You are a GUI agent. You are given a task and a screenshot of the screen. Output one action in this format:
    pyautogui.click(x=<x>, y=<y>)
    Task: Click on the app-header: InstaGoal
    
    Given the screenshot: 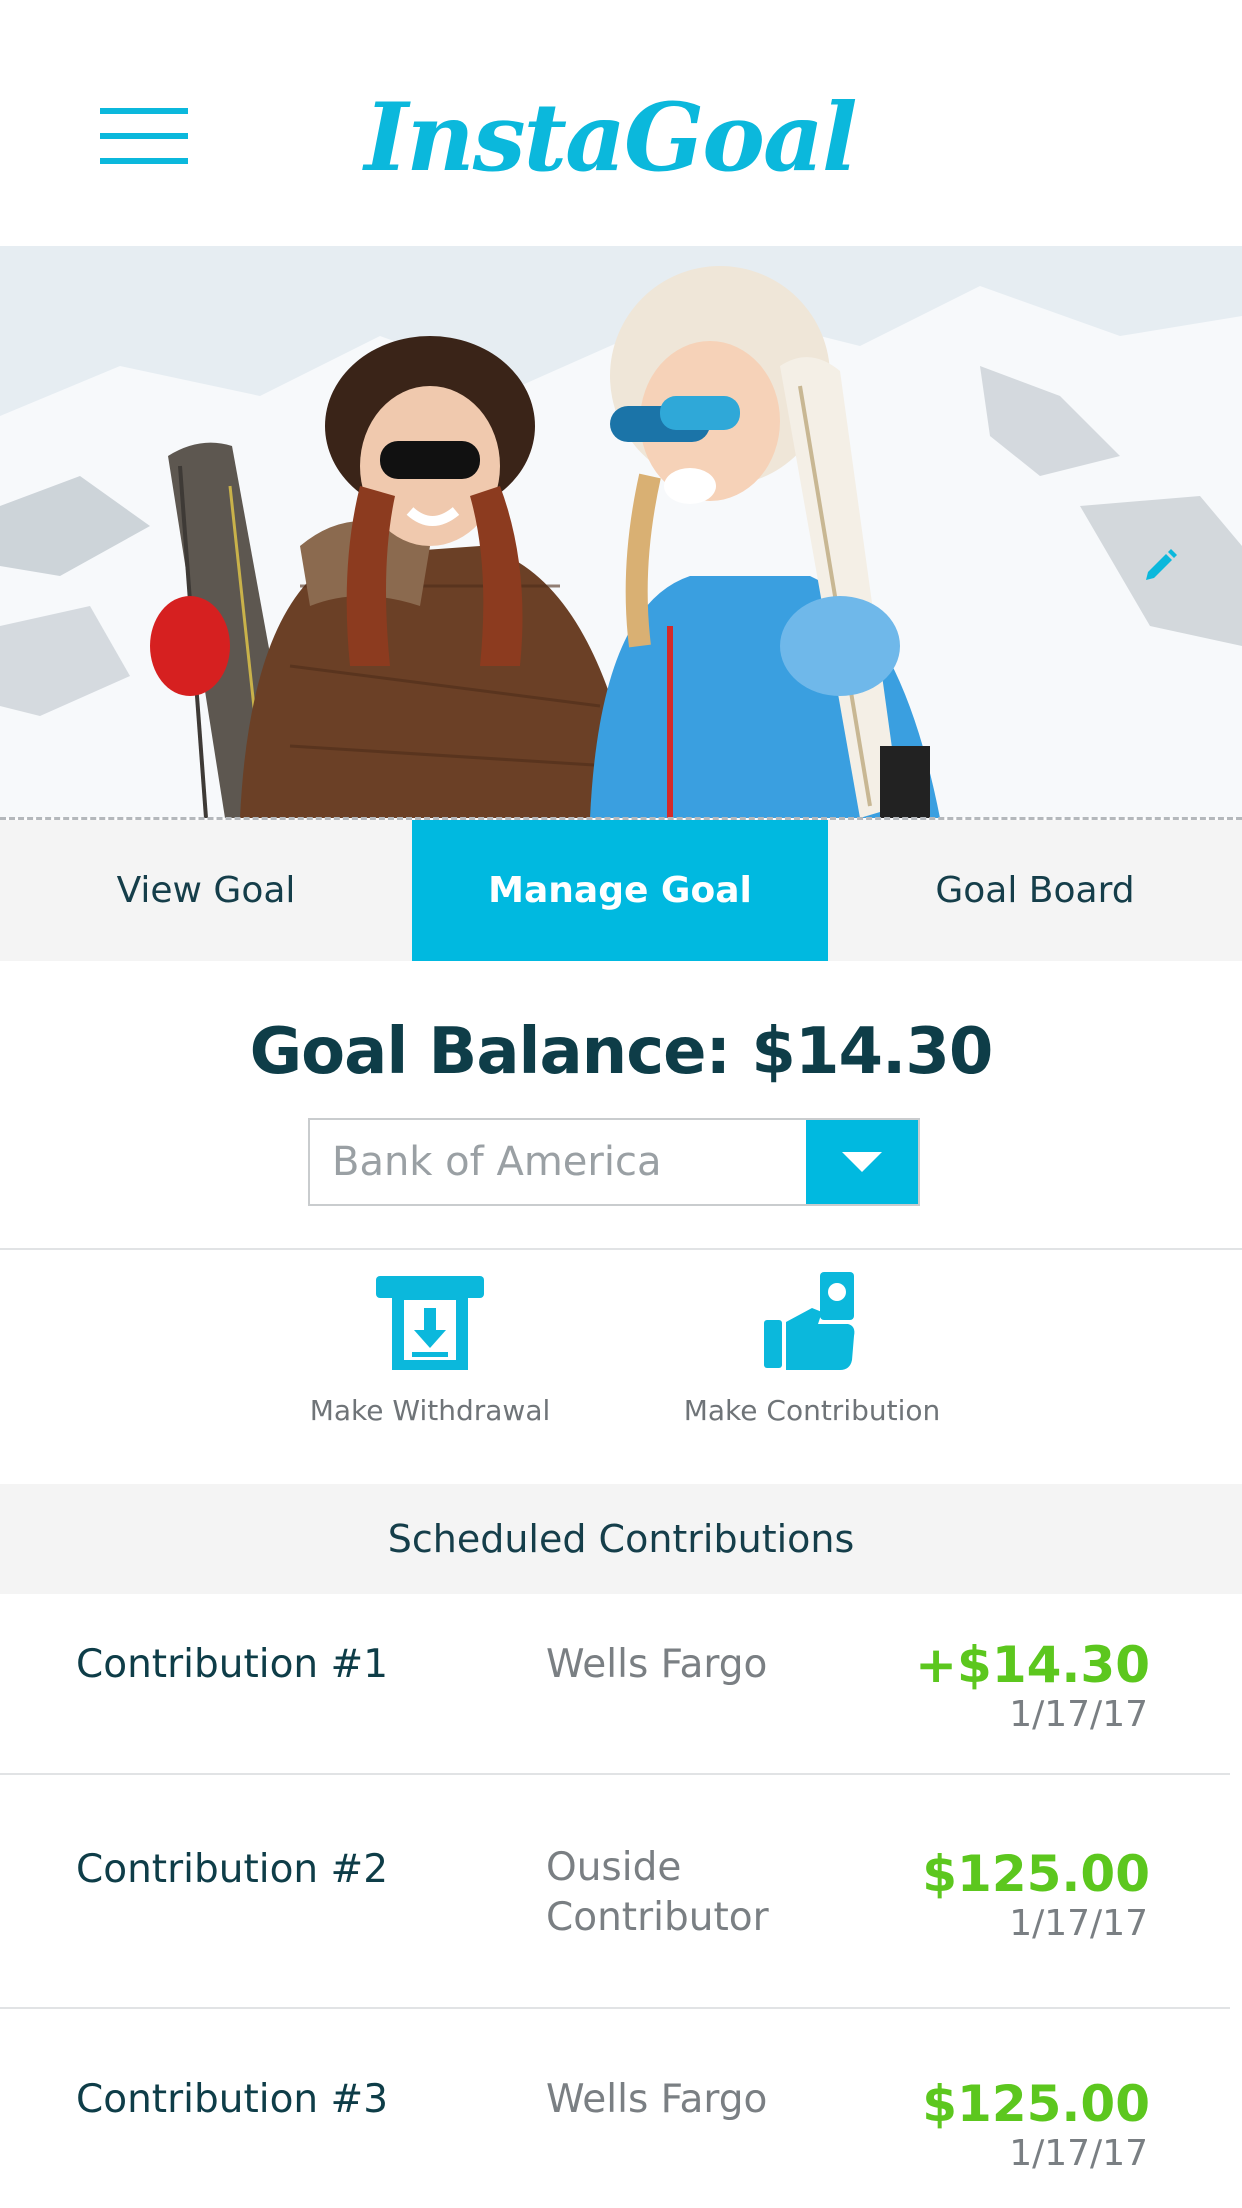 What is the action you would take?
    pyautogui.click(x=621, y=123)
    